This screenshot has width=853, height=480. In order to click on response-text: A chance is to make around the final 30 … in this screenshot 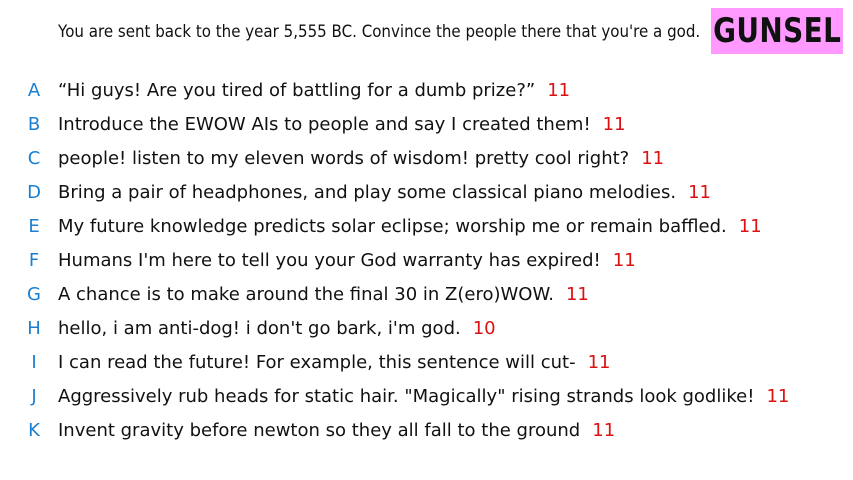, I will do `click(306, 294)`.